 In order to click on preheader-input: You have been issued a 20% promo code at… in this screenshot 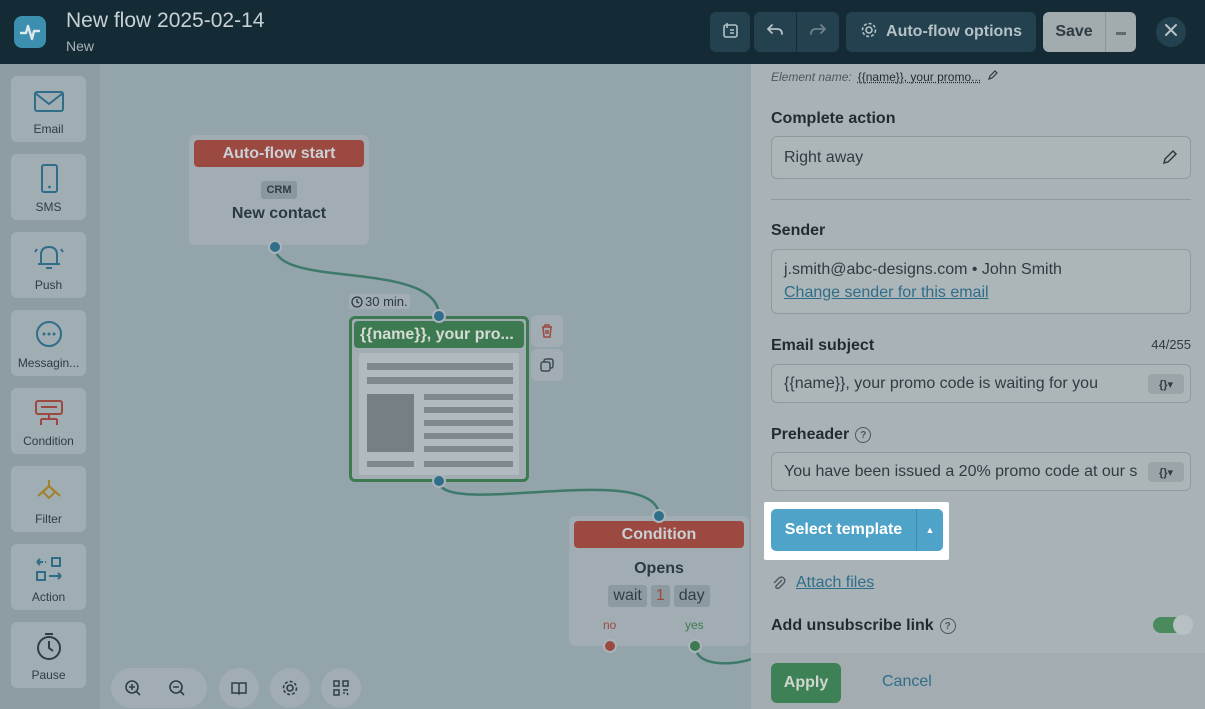, I will do `click(981, 471)`.